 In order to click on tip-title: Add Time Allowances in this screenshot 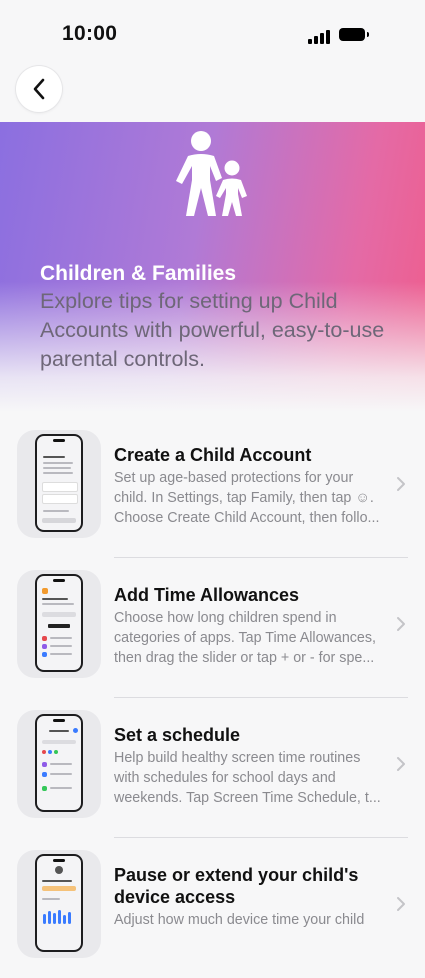, I will do `click(207, 595)`.